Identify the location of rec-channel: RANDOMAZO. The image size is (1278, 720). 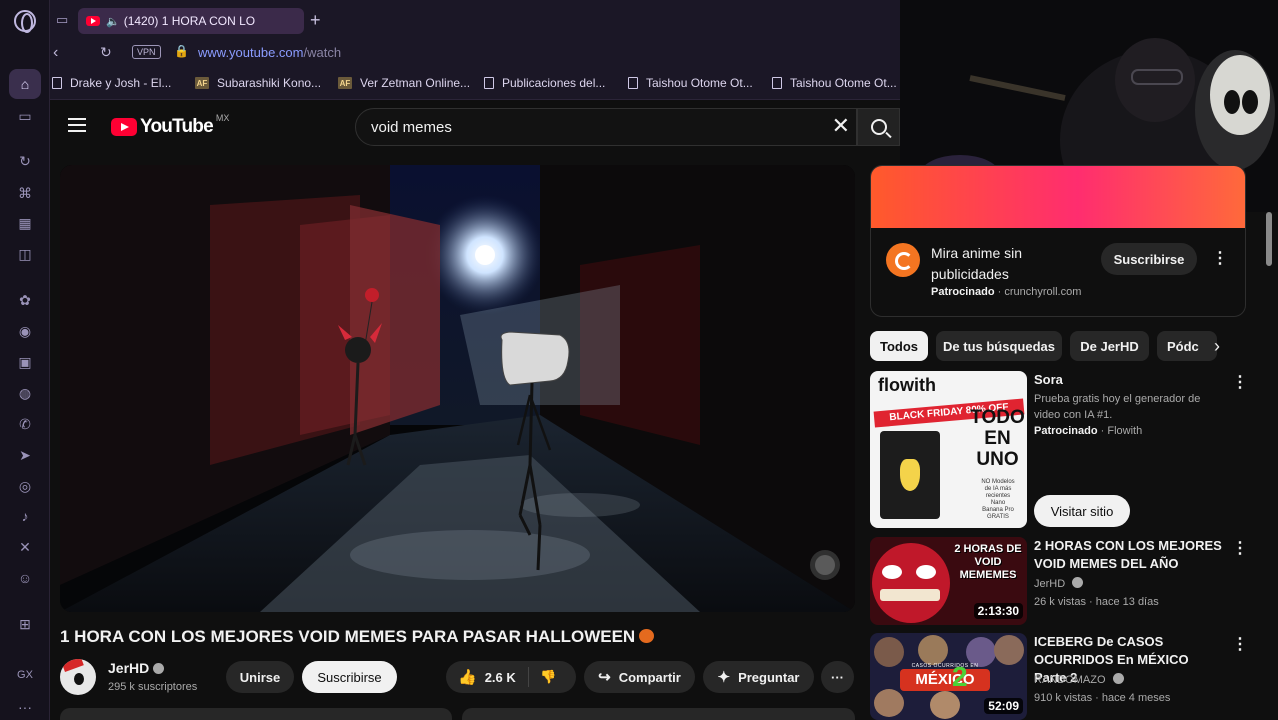
(1079, 679).